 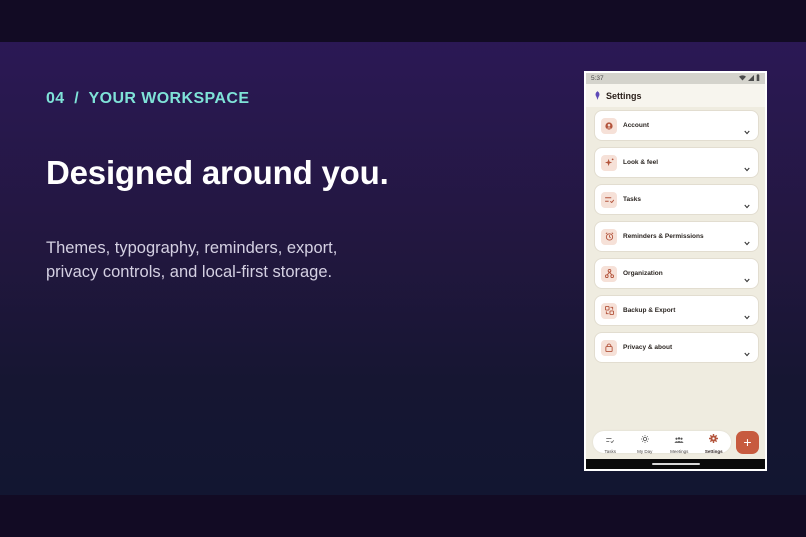 I want to click on settings-item-label: Tasks, so click(x=632, y=199).